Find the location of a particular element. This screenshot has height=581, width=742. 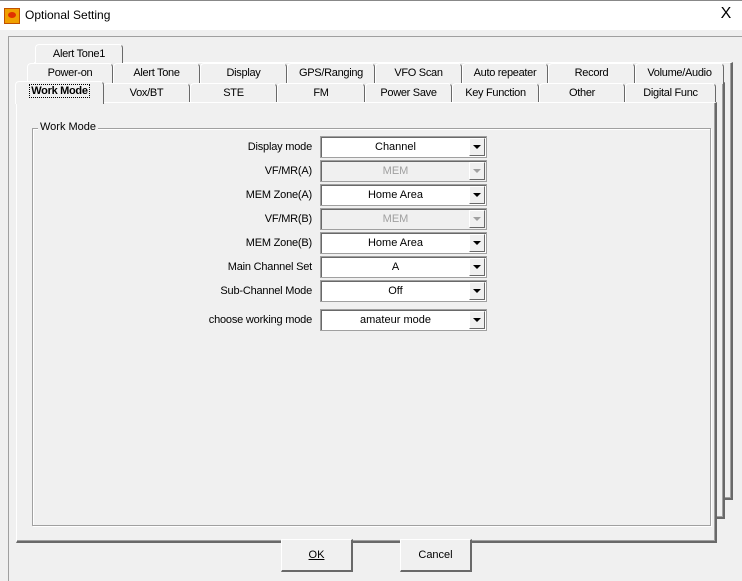

tab-volume-audio: Volume/Audio is located at coordinates (679, 73).